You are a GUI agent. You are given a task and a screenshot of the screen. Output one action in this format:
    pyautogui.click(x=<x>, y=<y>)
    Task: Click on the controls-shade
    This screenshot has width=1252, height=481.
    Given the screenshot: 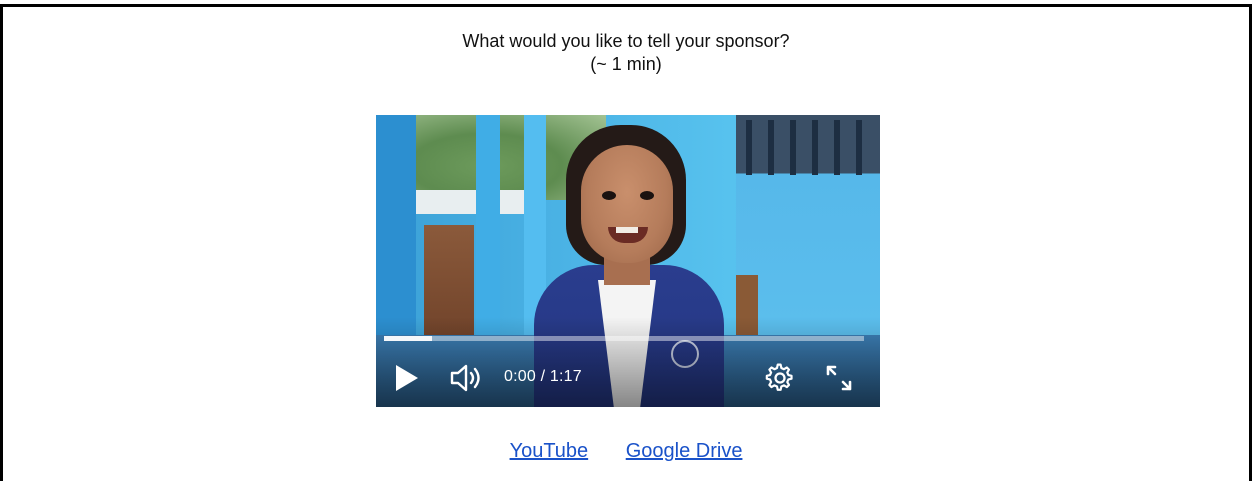 What is the action you would take?
    pyautogui.click(x=628, y=362)
    